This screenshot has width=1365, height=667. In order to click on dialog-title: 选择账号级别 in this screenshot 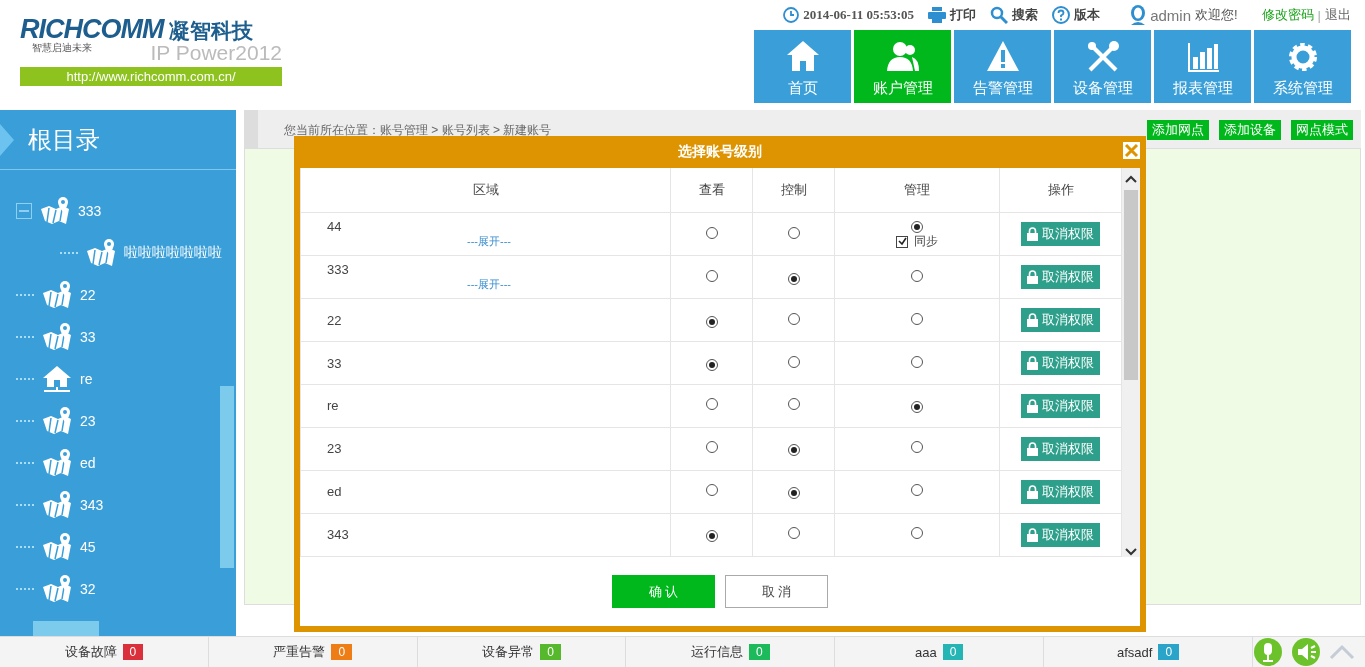, I will do `click(720, 152)`.